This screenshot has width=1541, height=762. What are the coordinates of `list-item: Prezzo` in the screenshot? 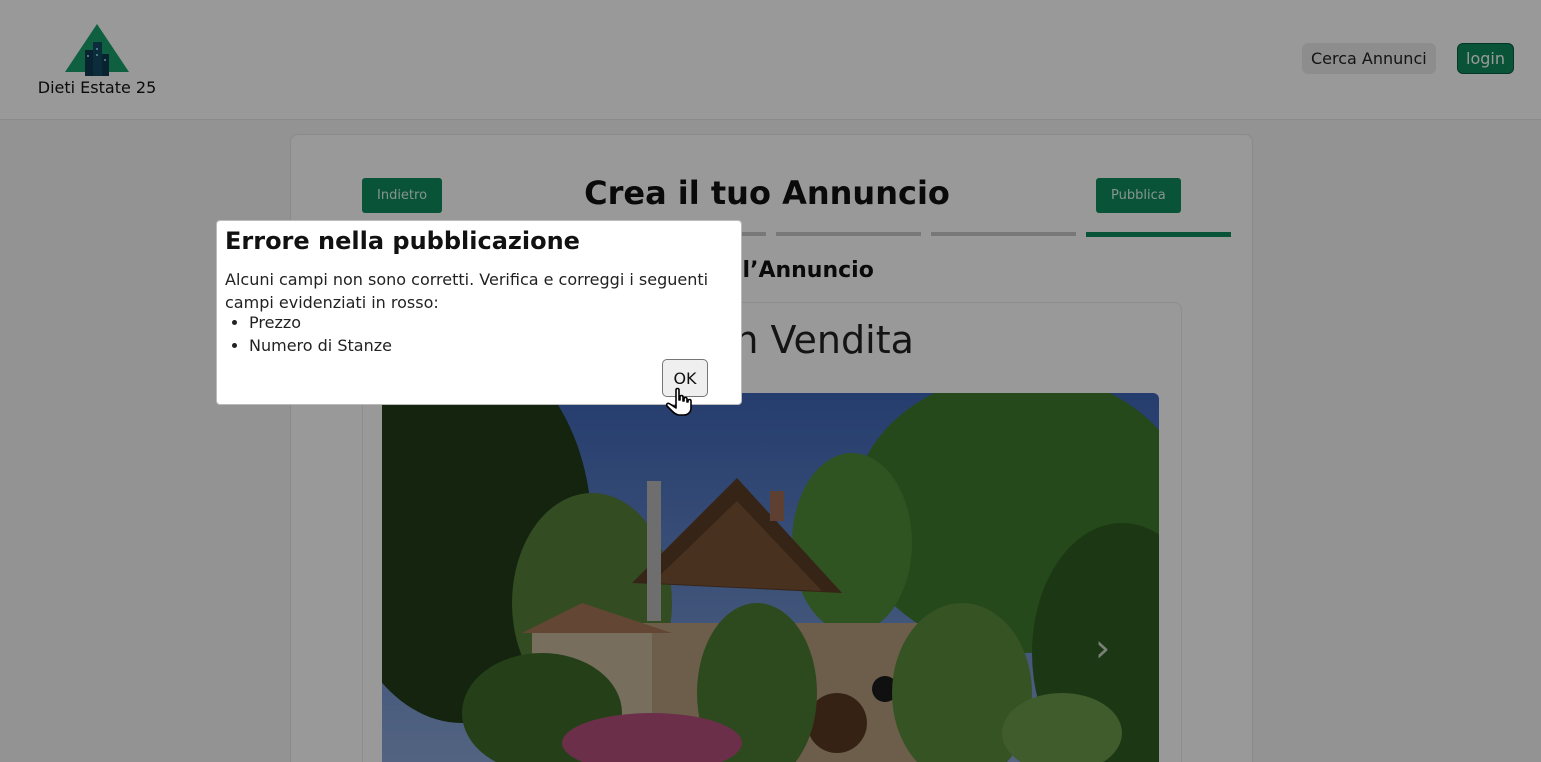 It's located at (320, 323).